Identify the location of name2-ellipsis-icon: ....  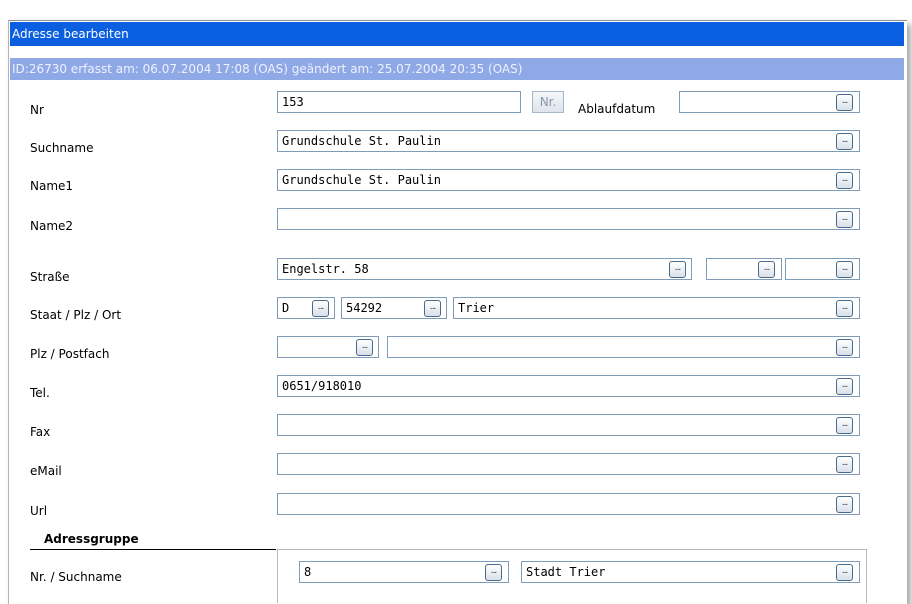
(844, 219).